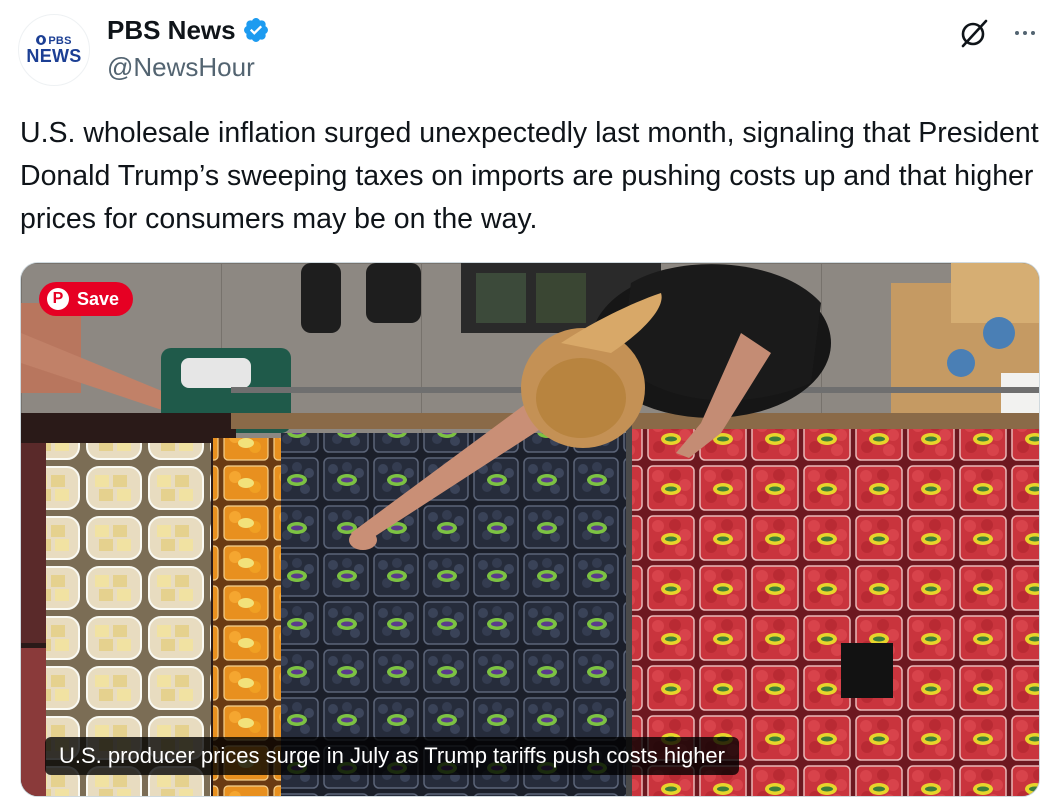 The width and height of the screenshot is (1062, 806). Describe the element at coordinates (181, 67) in the screenshot. I see `handle: @NewsHour` at that location.